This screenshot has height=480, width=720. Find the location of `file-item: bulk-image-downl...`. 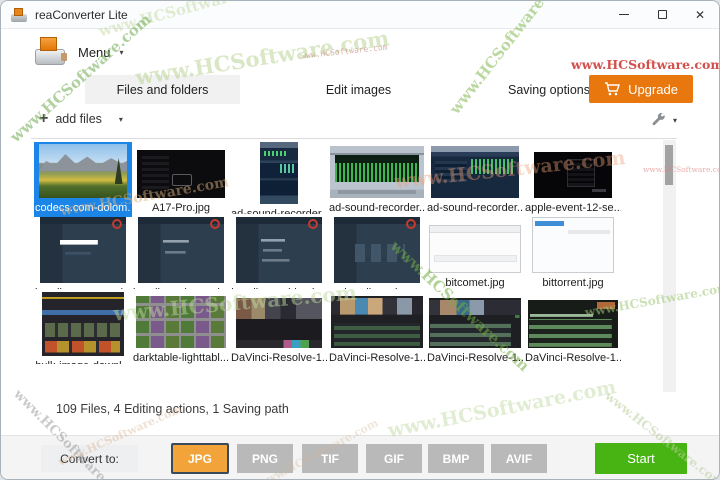

file-item: bulk-image-downl... is located at coordinates (83, 329).